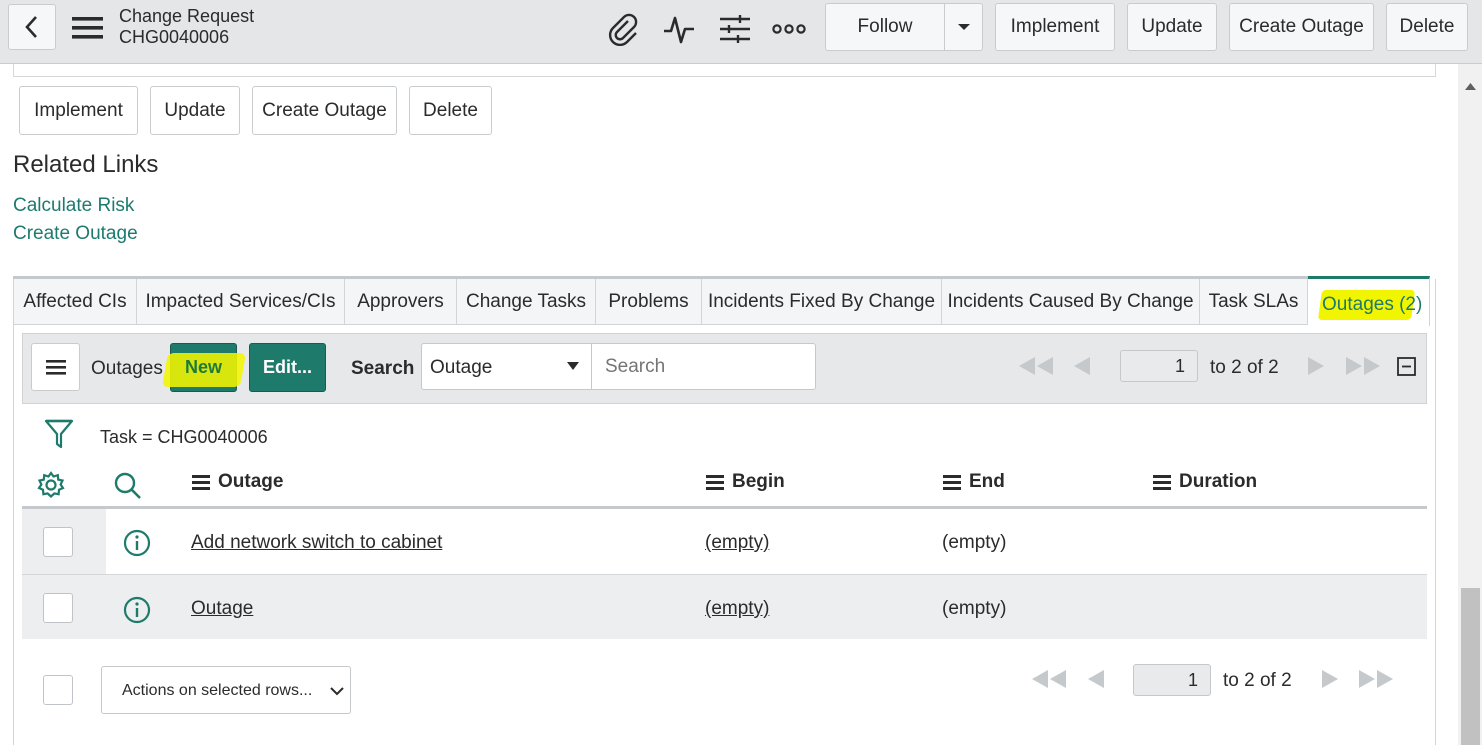 This screenshot has height=745, width=1482. Describe the element at coordinates (1071, 301) in the screenshot. I see `tab-incidents-caused: Incidents Caused By Change` at that location.